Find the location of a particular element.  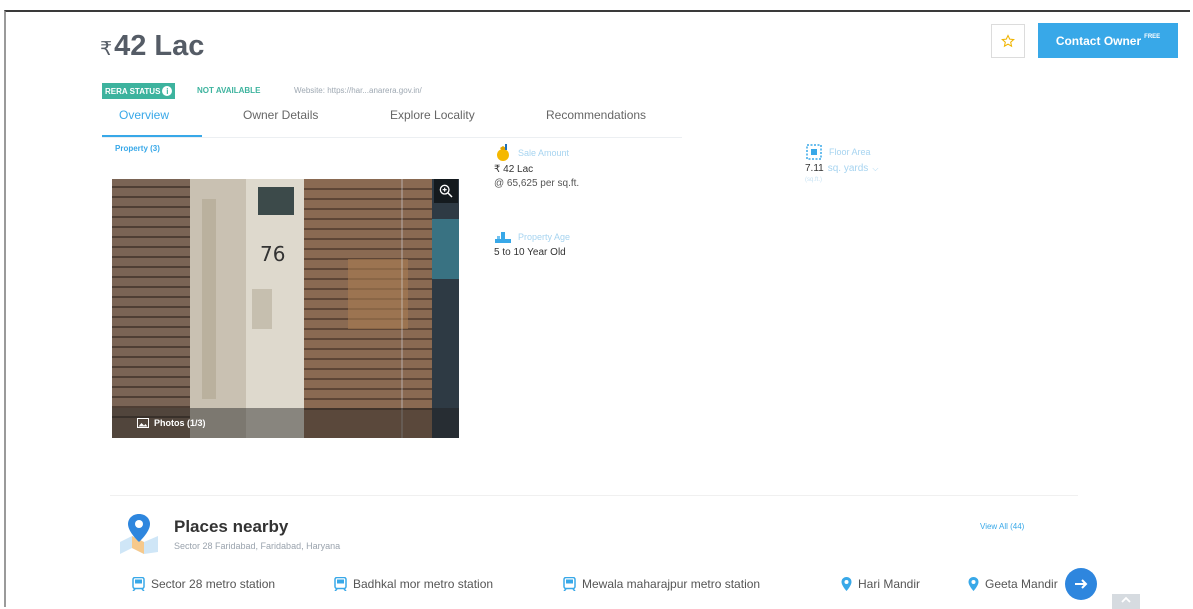

property-count-label: Property (3) is located at coordinates (137, 148).